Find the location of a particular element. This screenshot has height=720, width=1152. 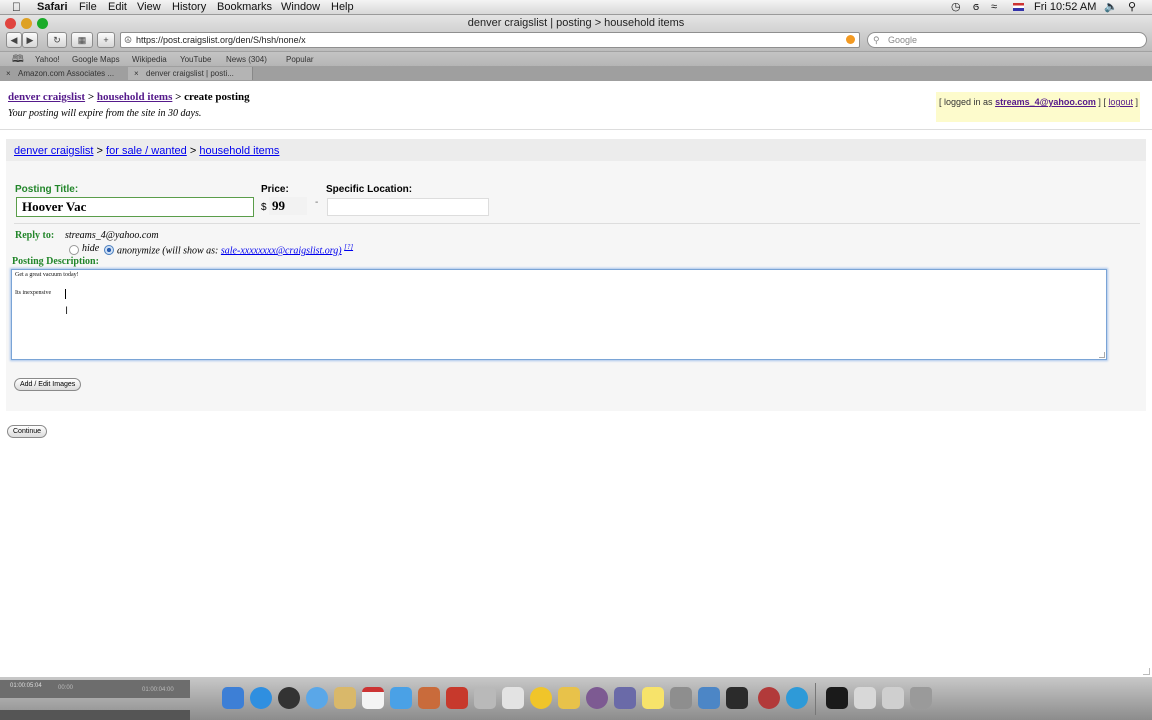

textedit-icon is located at coordinates (513, 698).